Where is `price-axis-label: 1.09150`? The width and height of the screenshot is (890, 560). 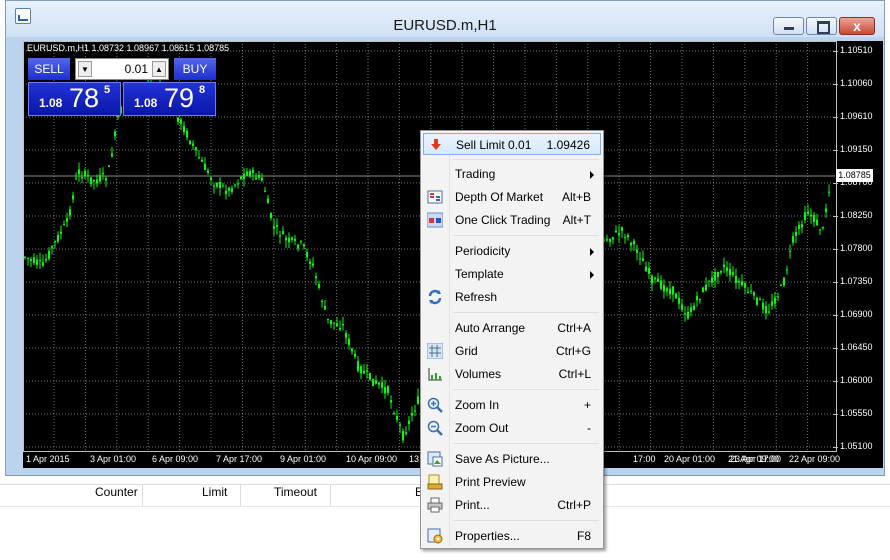
price-axis-label: 1.09150 is located at coordinates (856, 149).